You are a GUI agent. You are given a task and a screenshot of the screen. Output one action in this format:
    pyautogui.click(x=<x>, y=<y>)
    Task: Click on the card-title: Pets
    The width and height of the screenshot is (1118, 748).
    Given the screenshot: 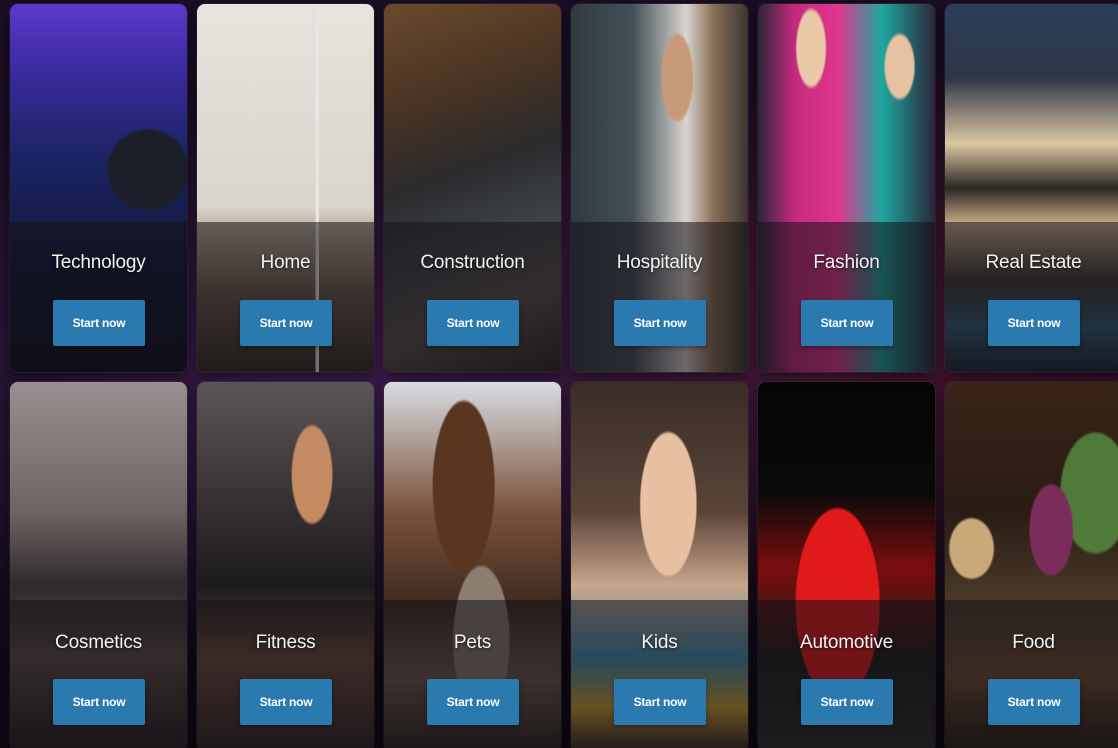 What is the action you would take?
    pyautogui.click(x=472, y=642)
    